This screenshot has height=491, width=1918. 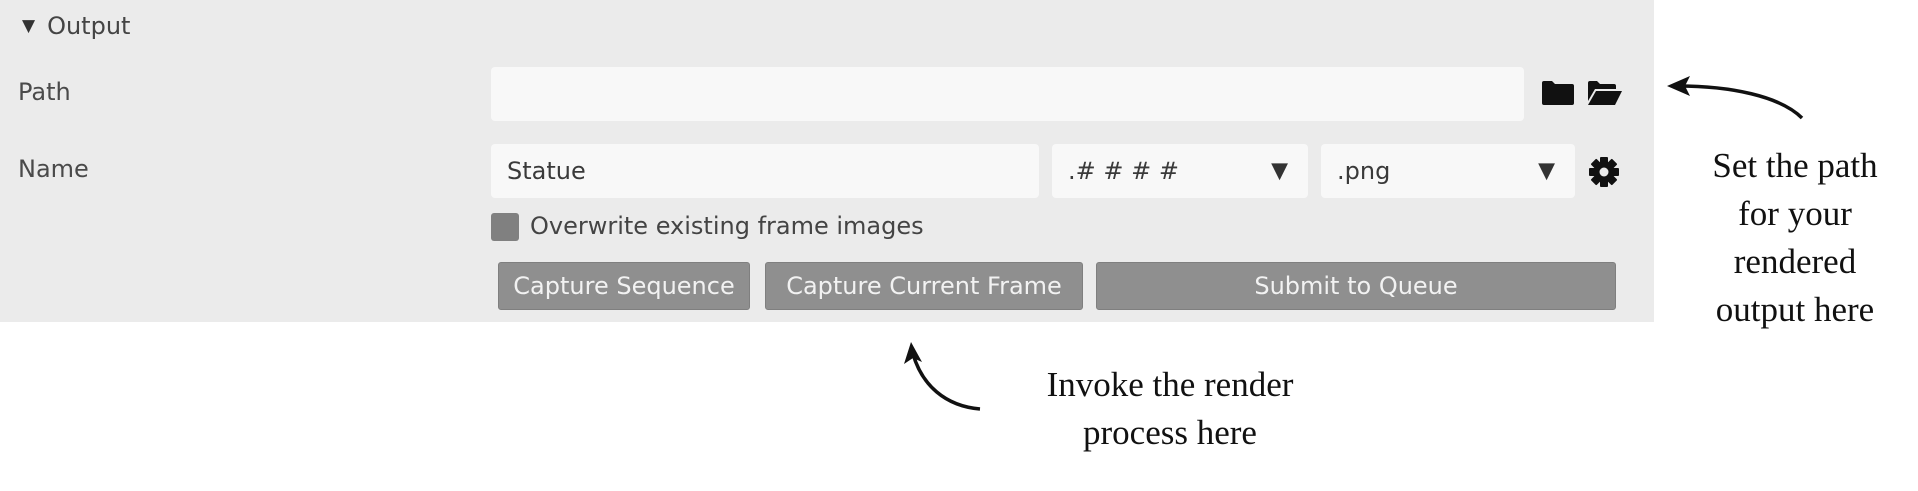 I want to click on render-annotation: Invoke the render process here, so click(x=1170, y=408).